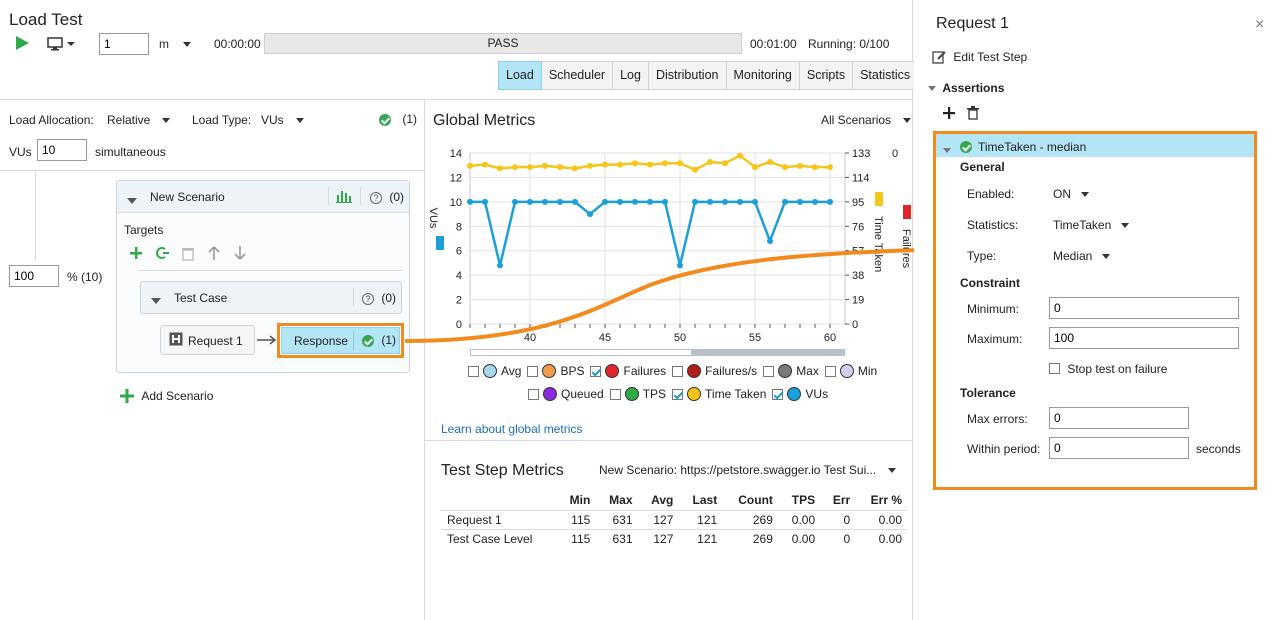  What do you see at coordinates (240, 253) in the screenshot?
I see `arrow-down-icon` at bounding box center [240, 253].